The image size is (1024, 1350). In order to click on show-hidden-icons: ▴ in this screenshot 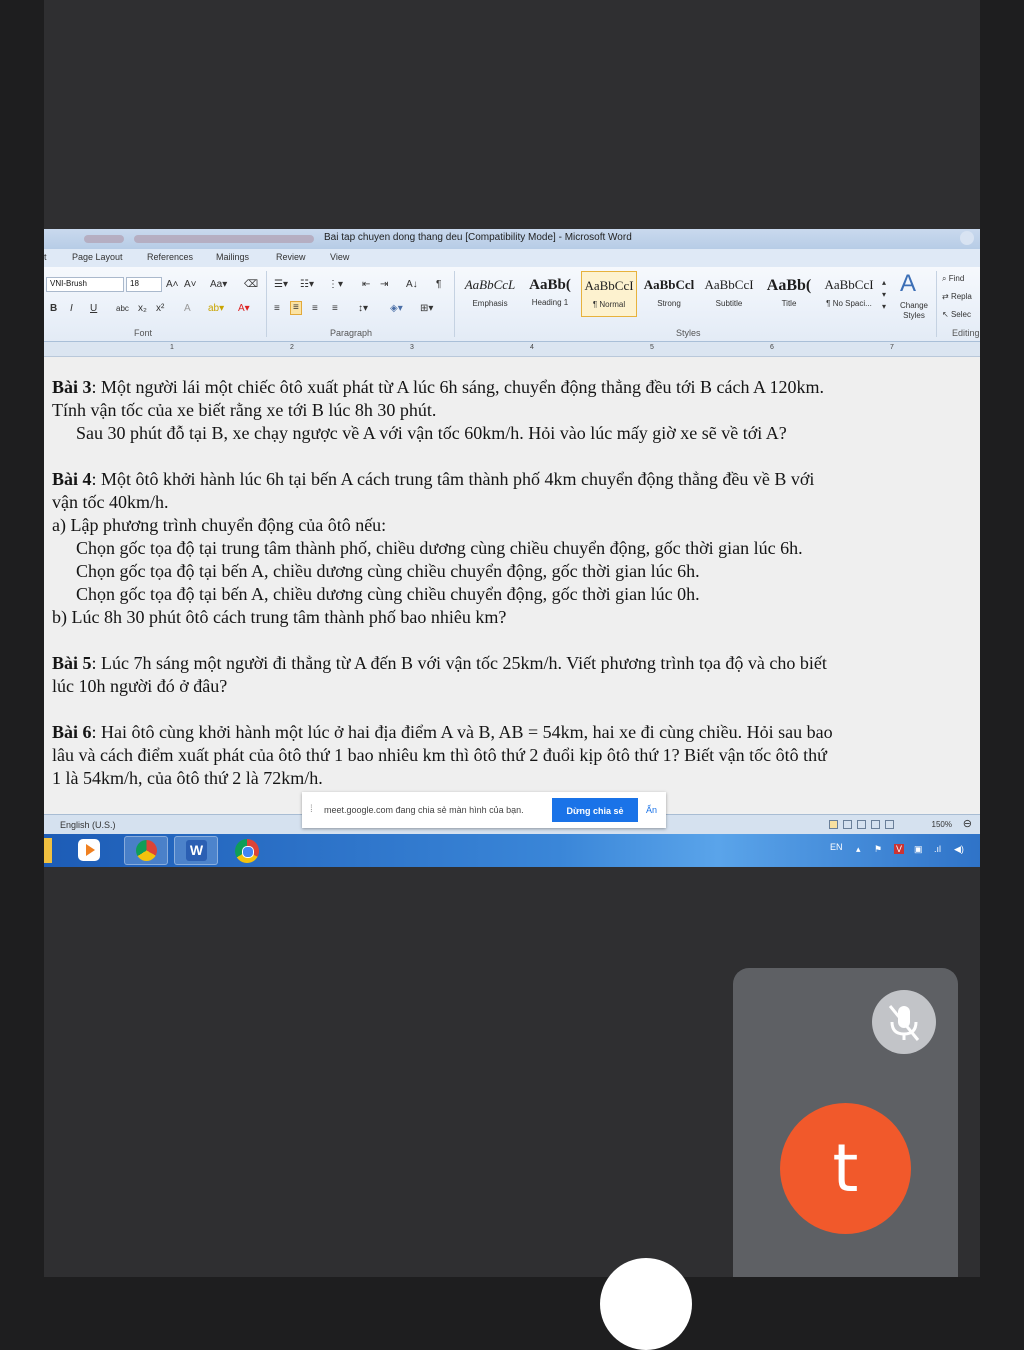, I will do `click(858, 849)`.